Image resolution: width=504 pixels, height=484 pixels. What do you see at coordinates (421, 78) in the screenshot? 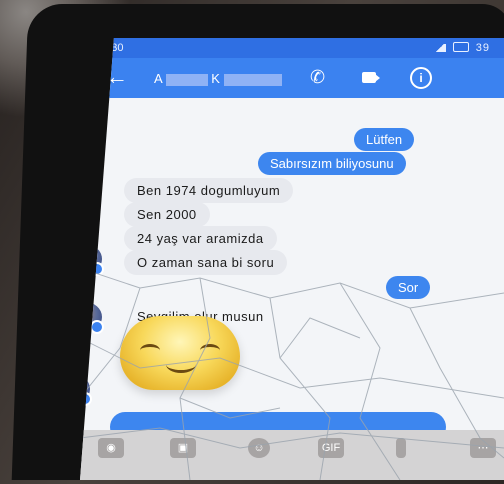
I see `info-icon: i` at bounding box center [421, 78].